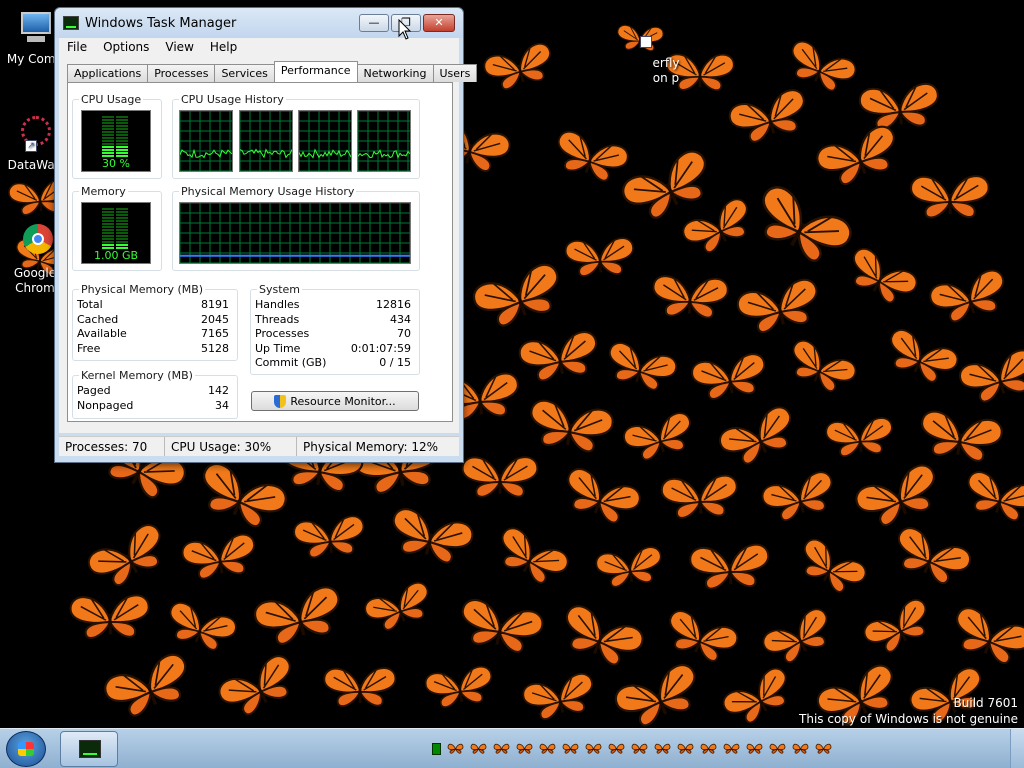 This screenshot has height=768, width=1024. Describe the element at coordinates (108, 73) in the screenshot. I see `tab-applications: Applications` at that location.